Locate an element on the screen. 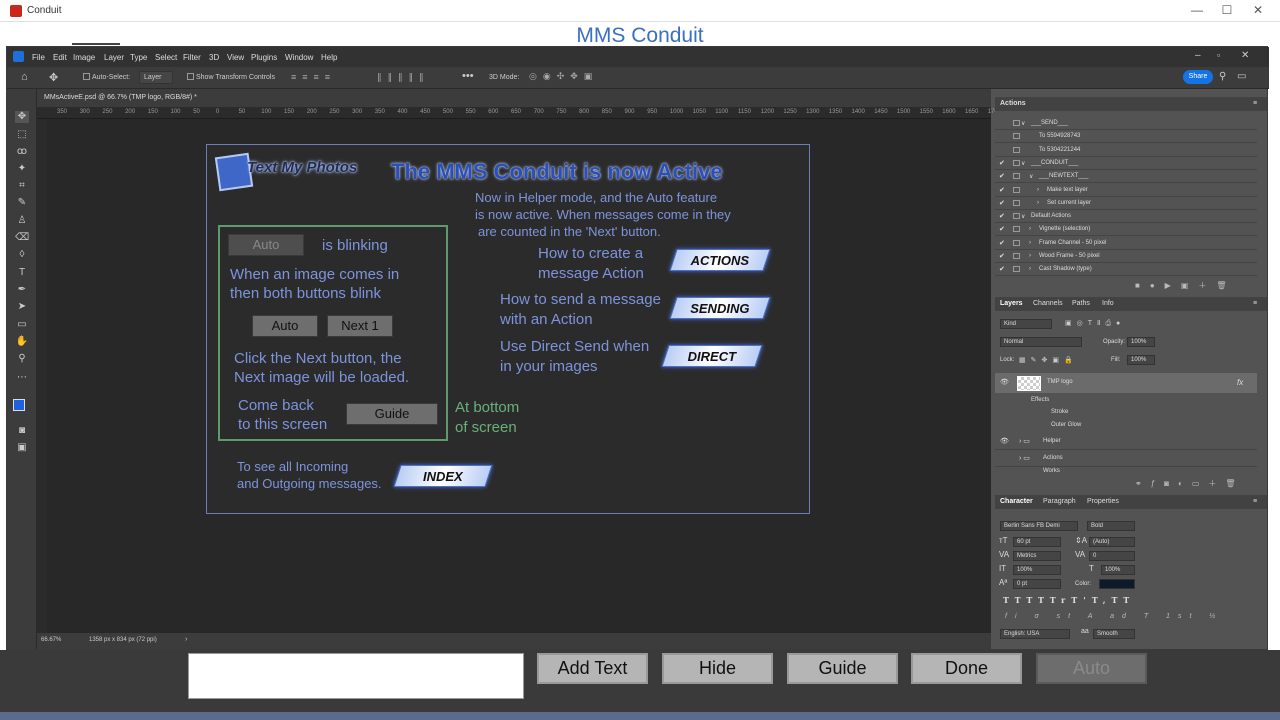  tab-paragraph: Paragraph is located at coordinates (1059, 501).